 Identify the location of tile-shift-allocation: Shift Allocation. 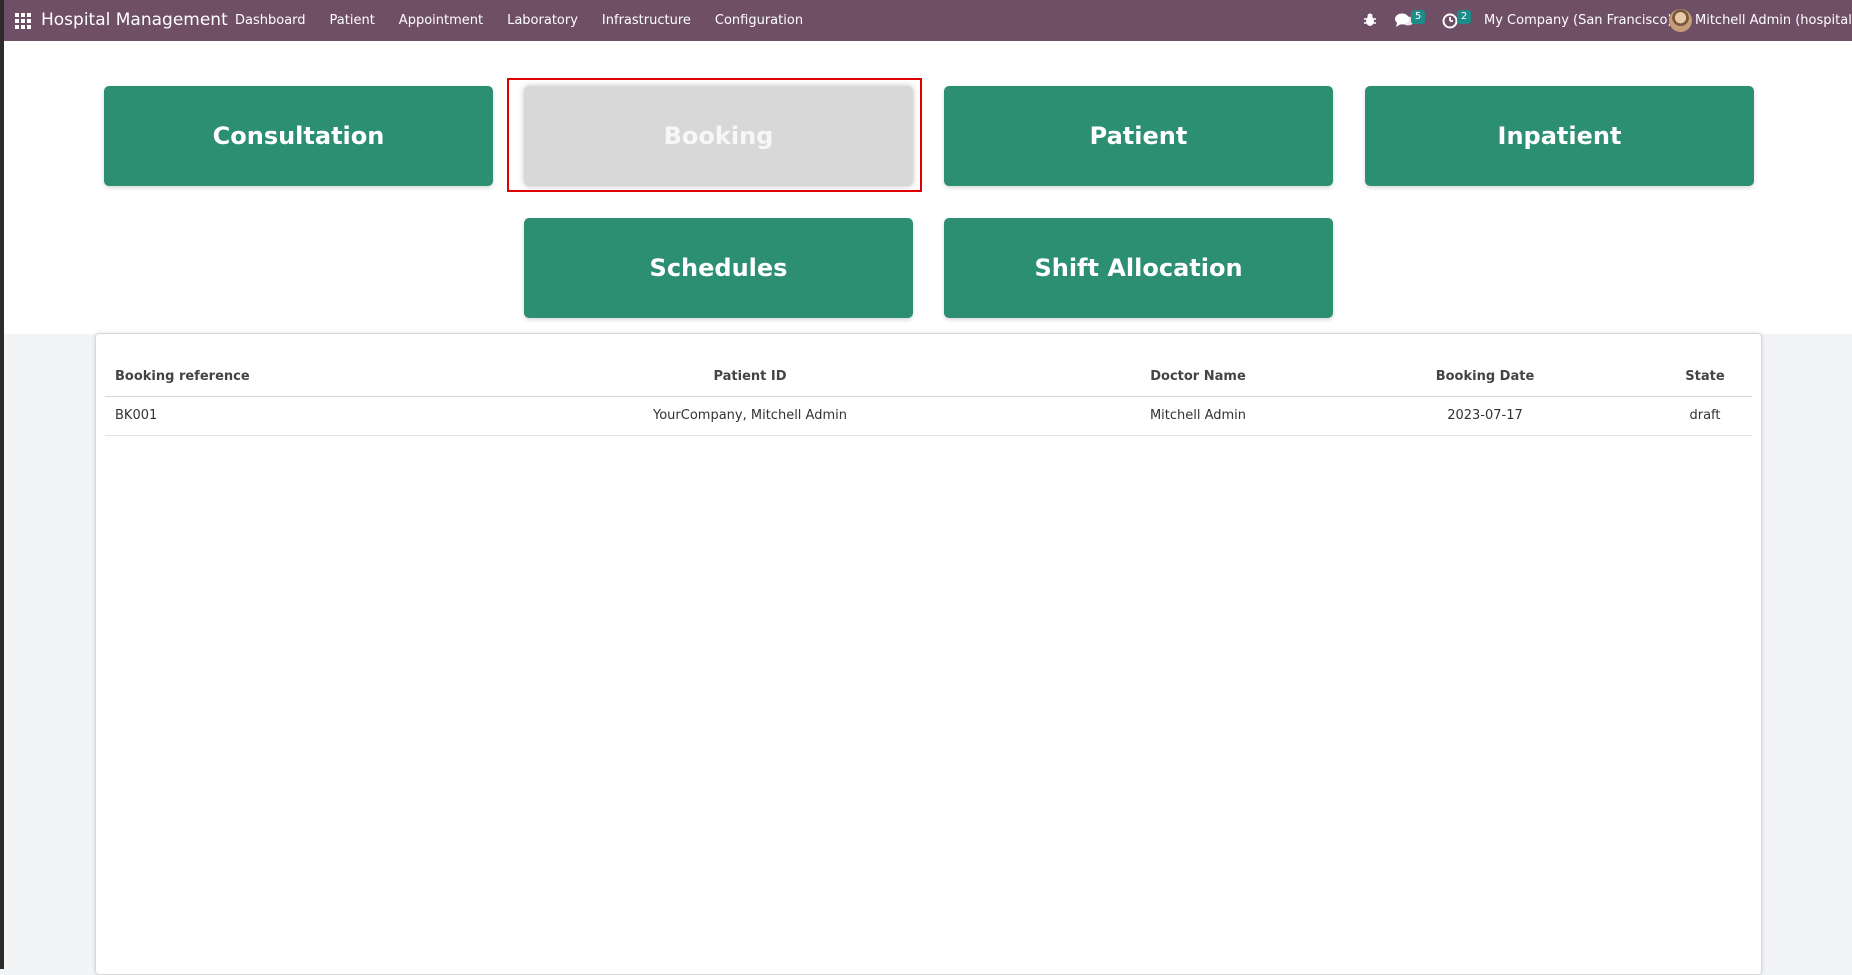
(1138, 268).